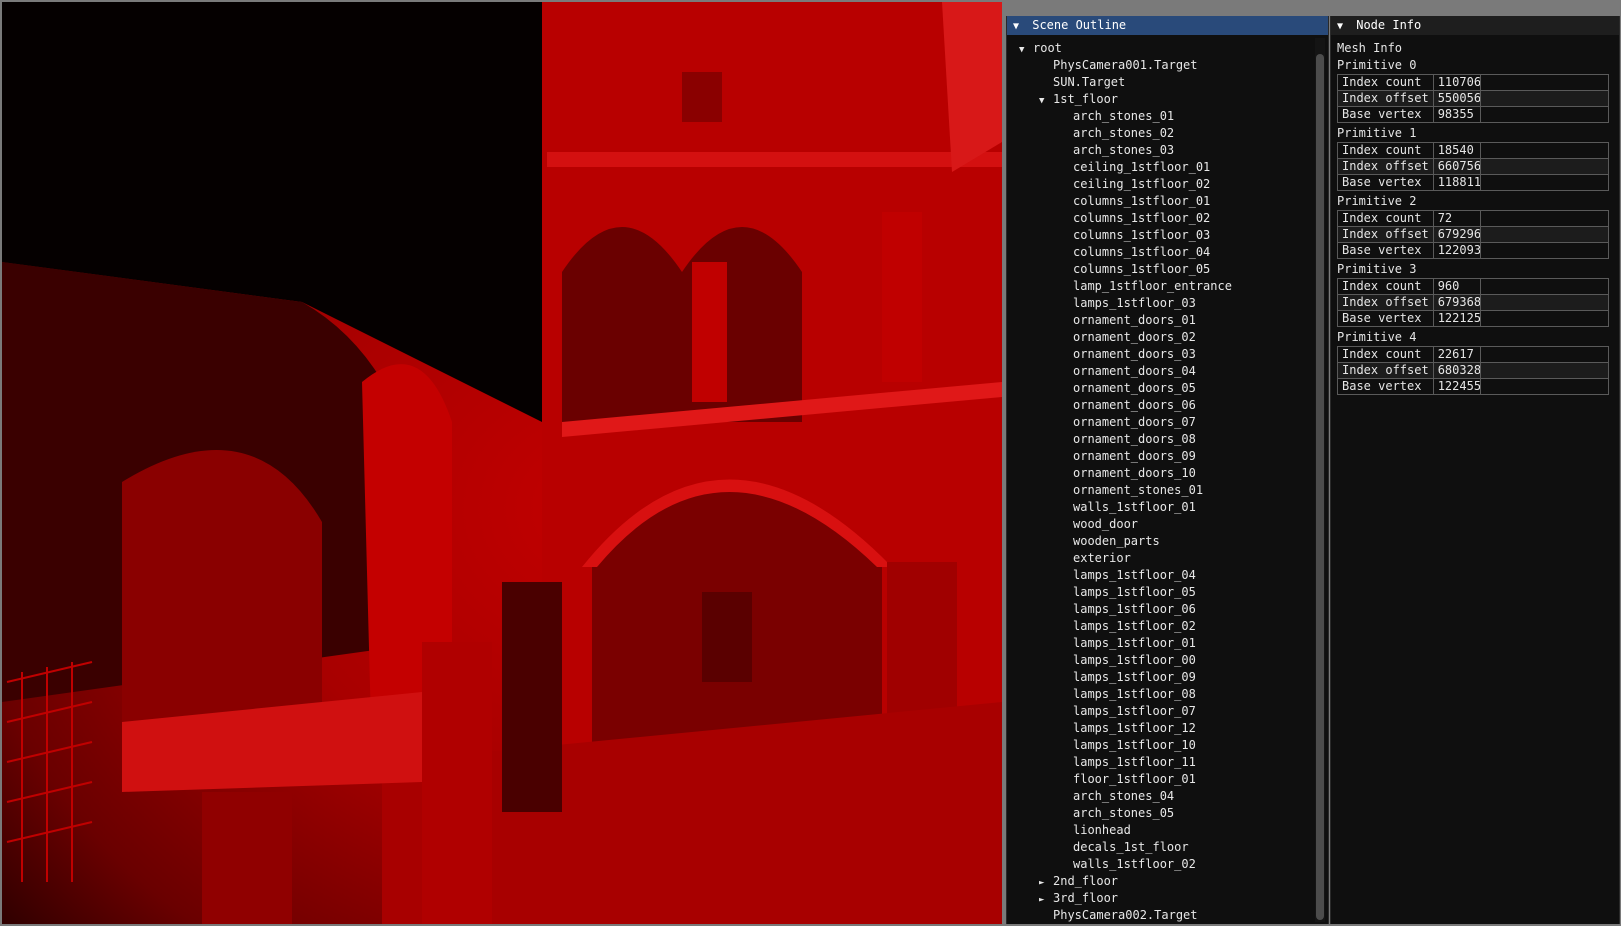 This screenshot has width=1621, height=926. What do you see at coordinates (1163, 82) in the screenshot?
I see `tree-node: SUN.Target` at bounding box center [1163, 82].